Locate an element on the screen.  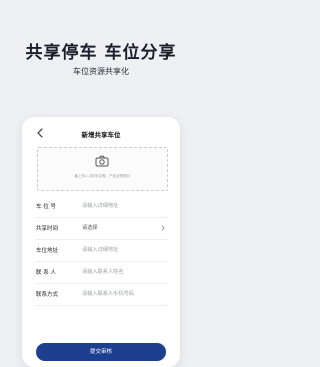
field-row-contact-phone: 联系方式 请输入联系人手机号码 is located at coordinates (101, 294).